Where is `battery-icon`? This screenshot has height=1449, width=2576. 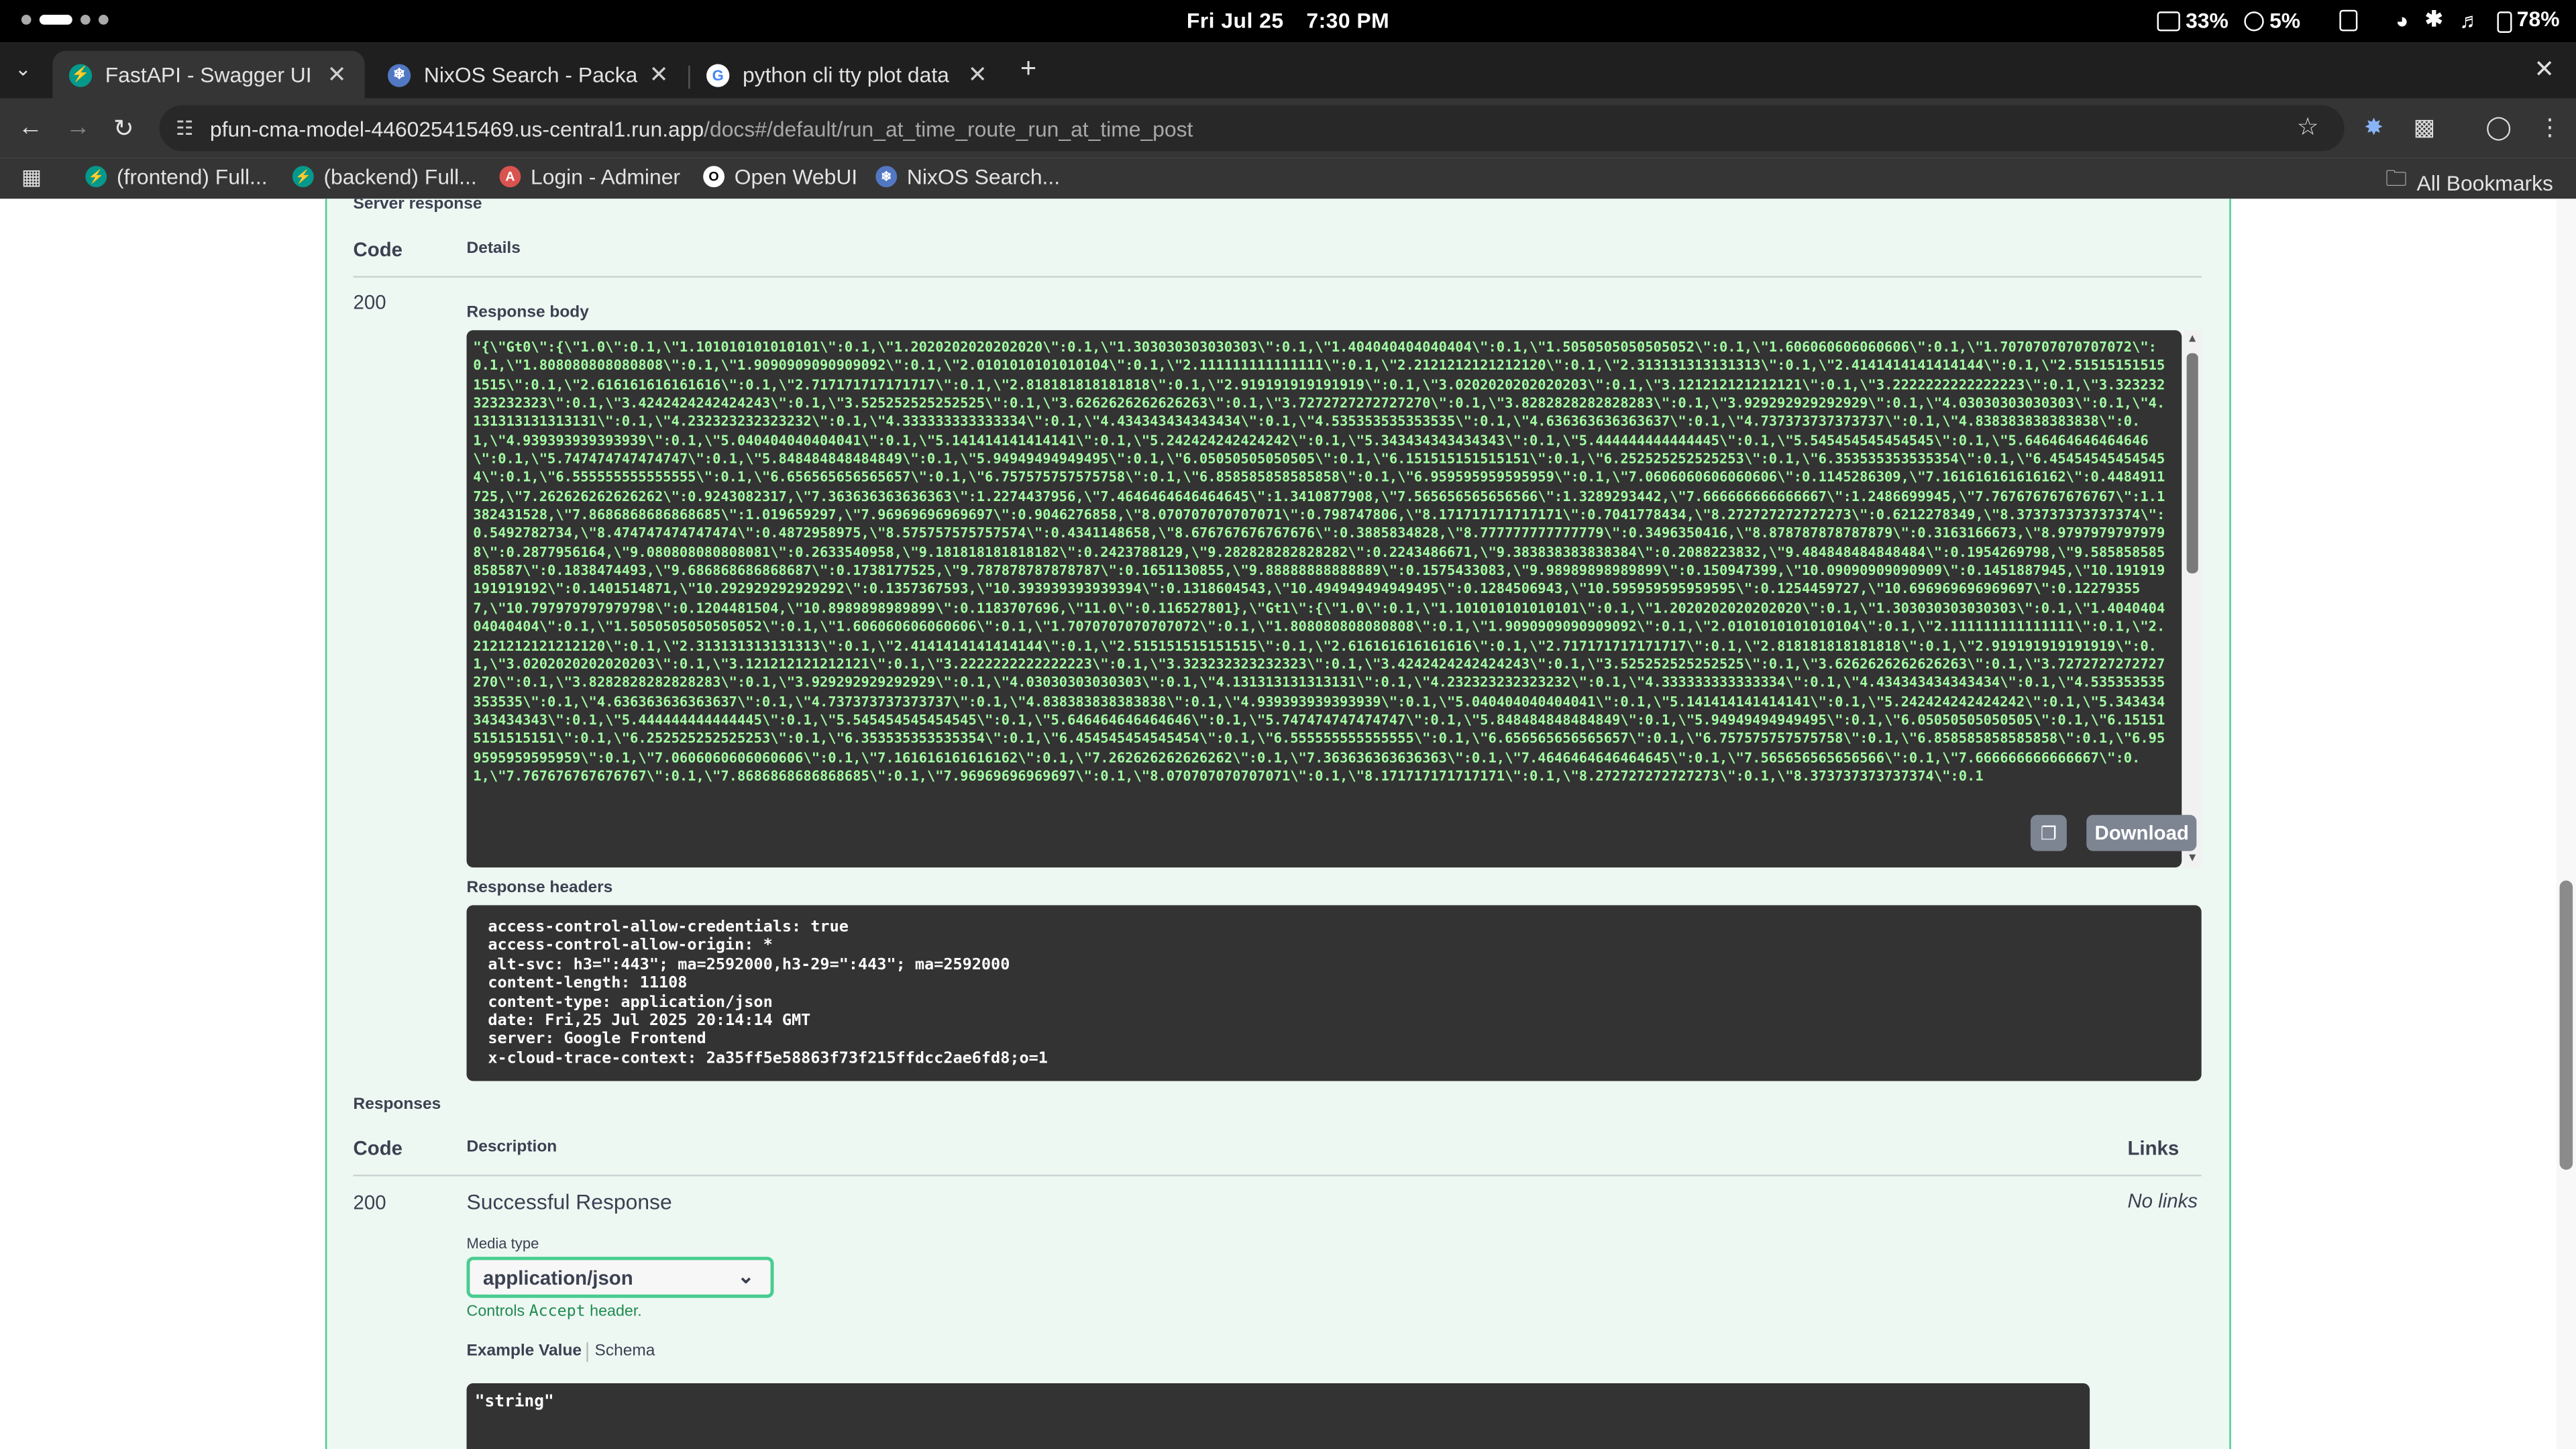 battery-icon is located at coordinates (2504, 21).